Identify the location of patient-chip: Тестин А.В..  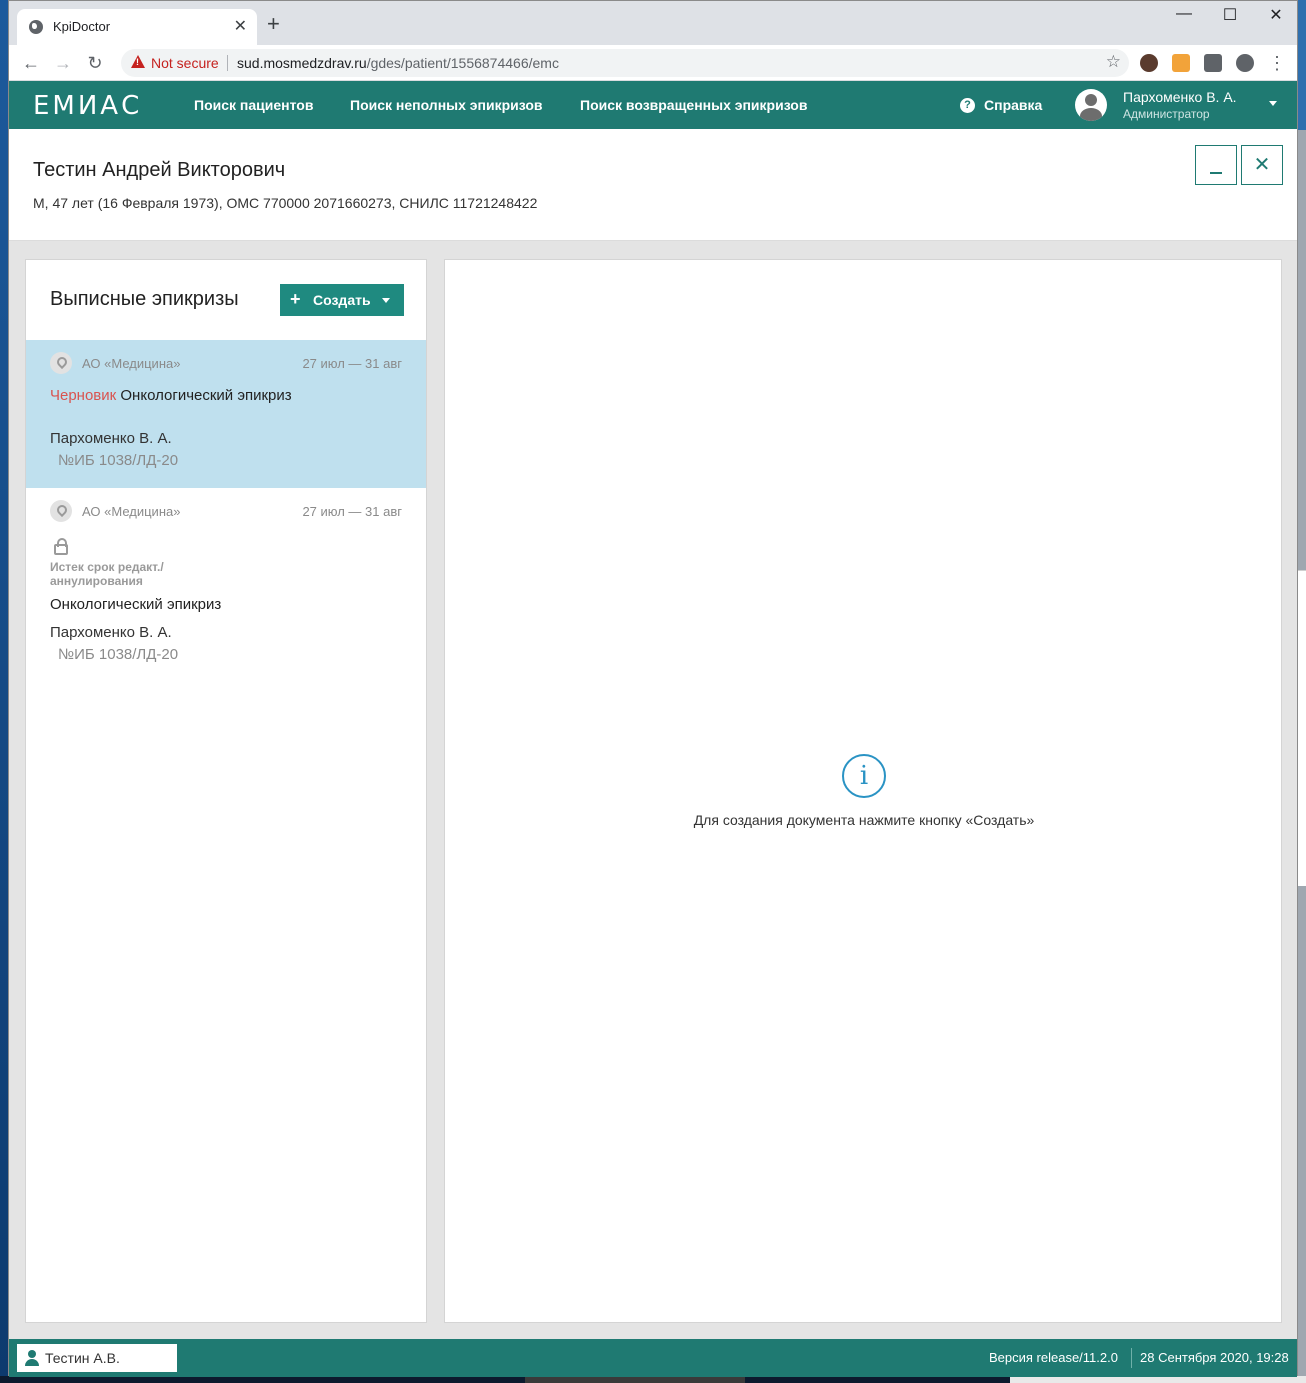
(97, 1358).